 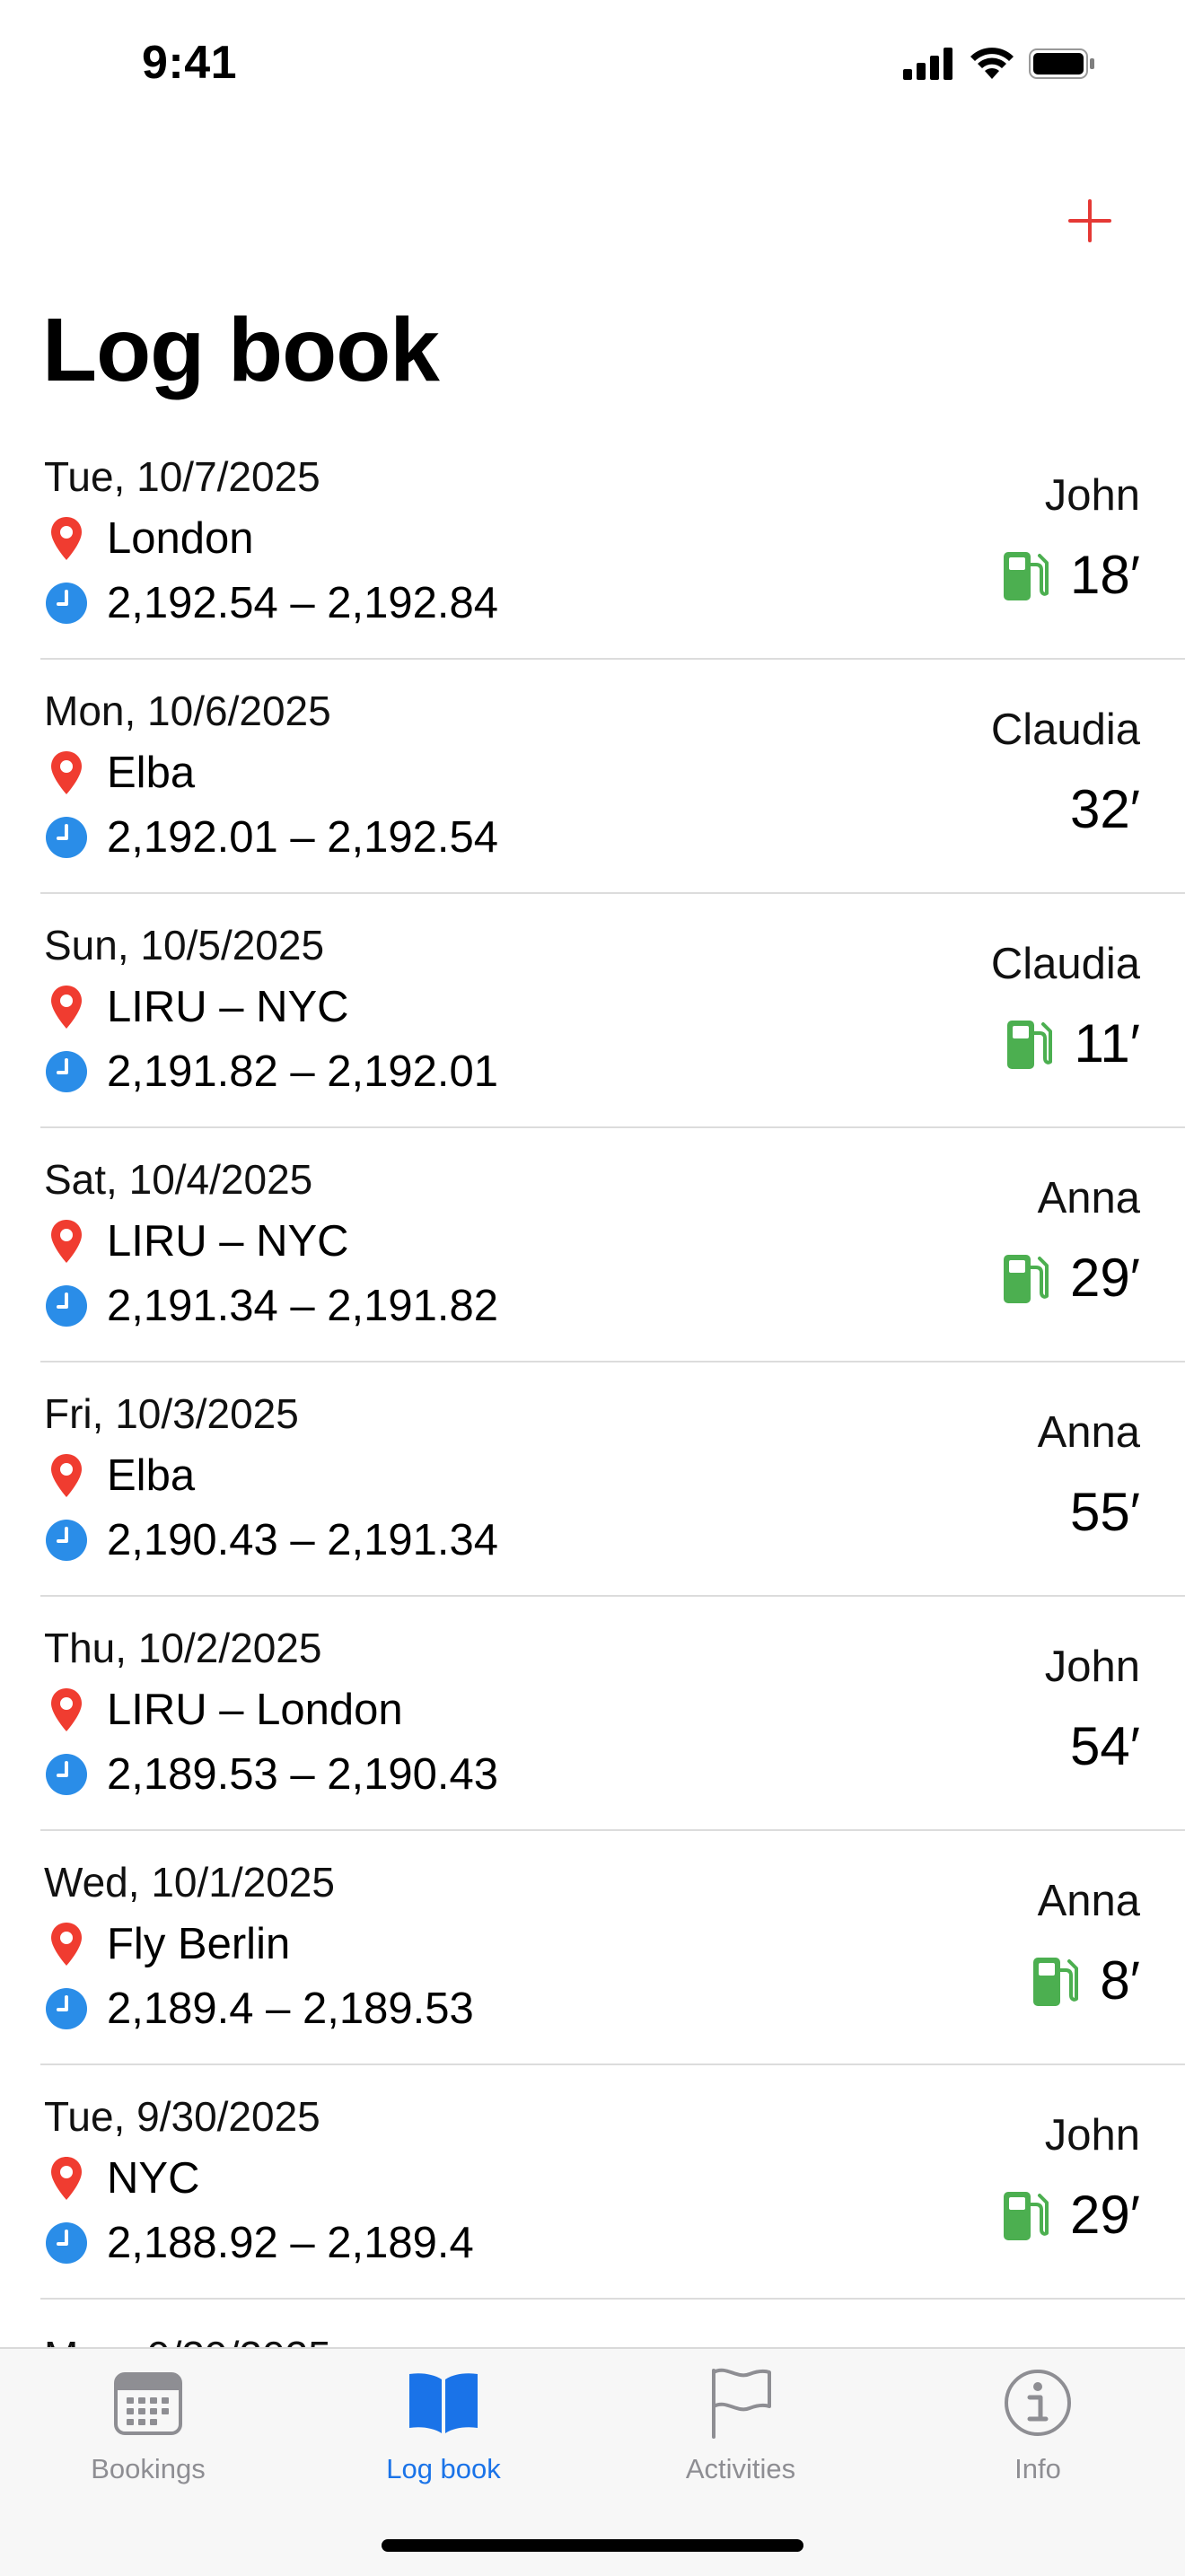 I want to click on entry-hours-label: 2,192.54 – 2,192.84, so click(x=302, y=603).